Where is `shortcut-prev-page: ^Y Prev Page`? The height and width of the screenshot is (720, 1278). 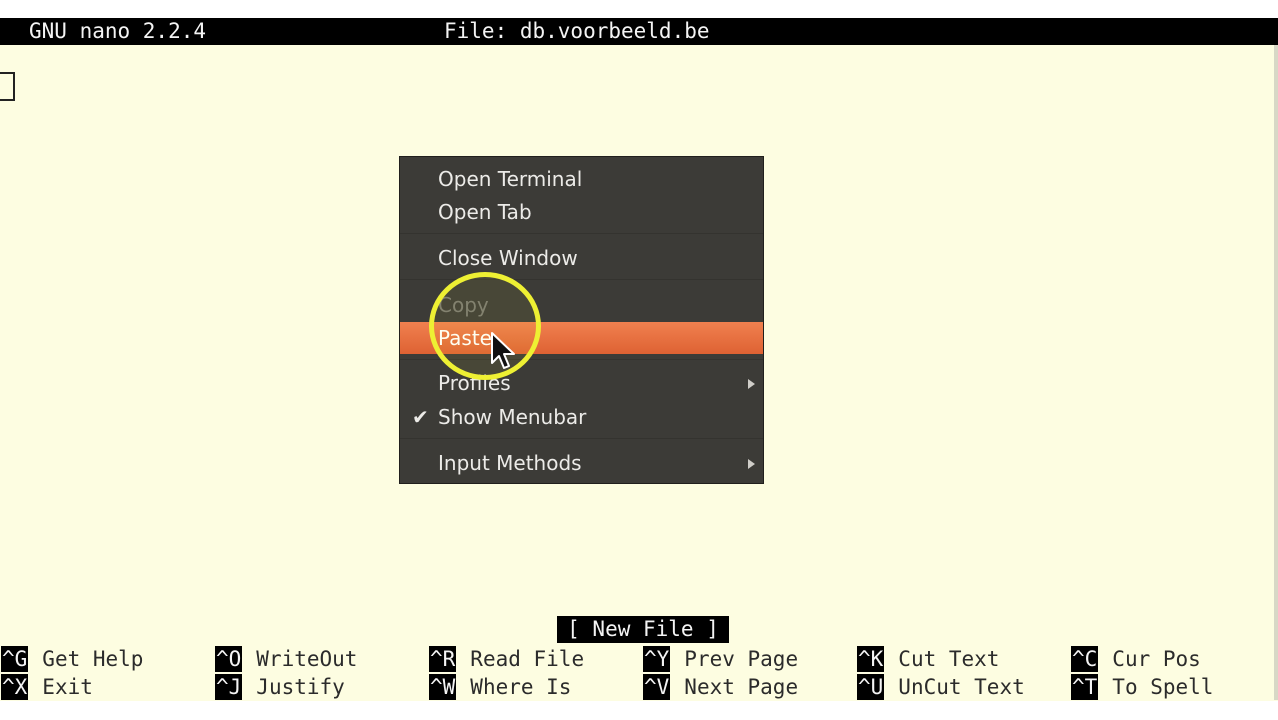 shortcut-prev-page: ^Y Prev Page is located at coordinates (720, 659).